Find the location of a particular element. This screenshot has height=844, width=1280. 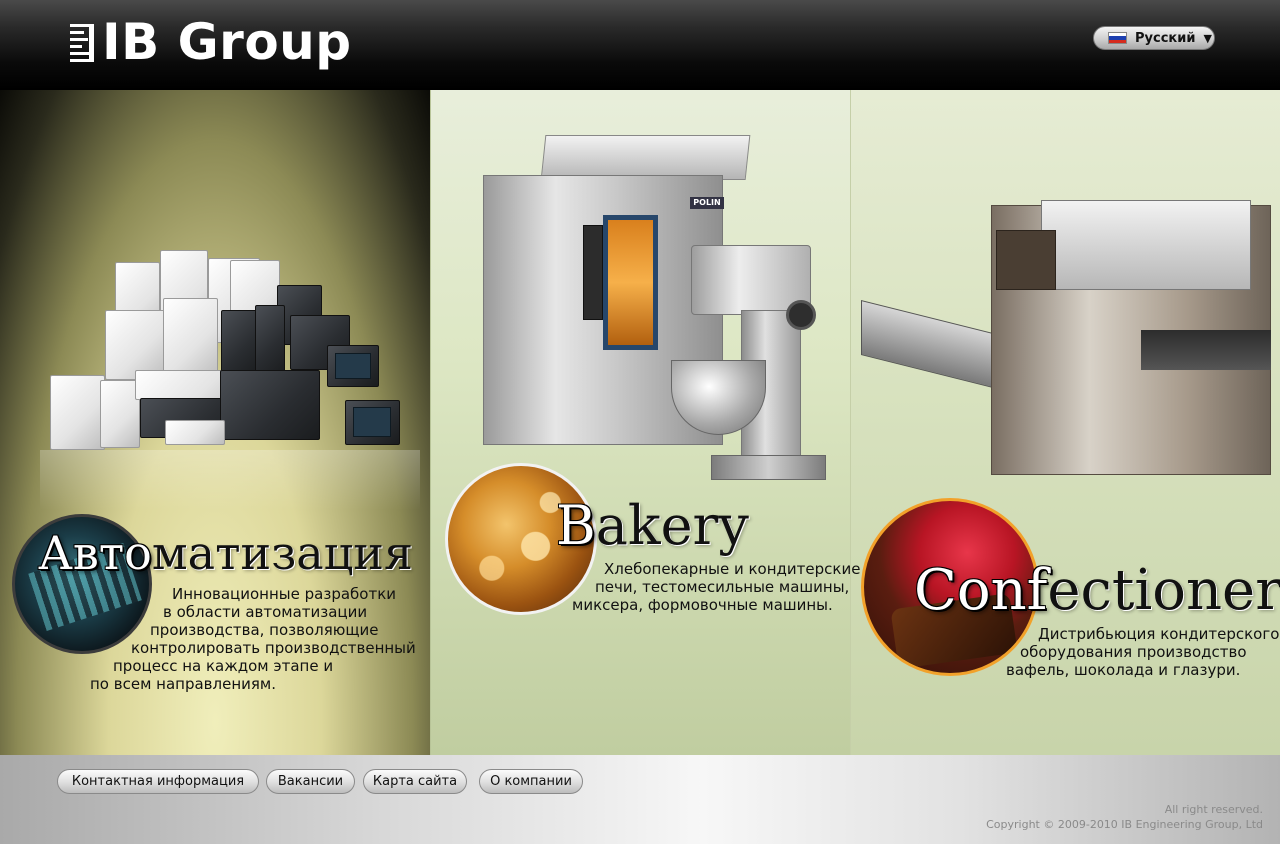

bakery-mixer-image is located at coordinates (751, 360).